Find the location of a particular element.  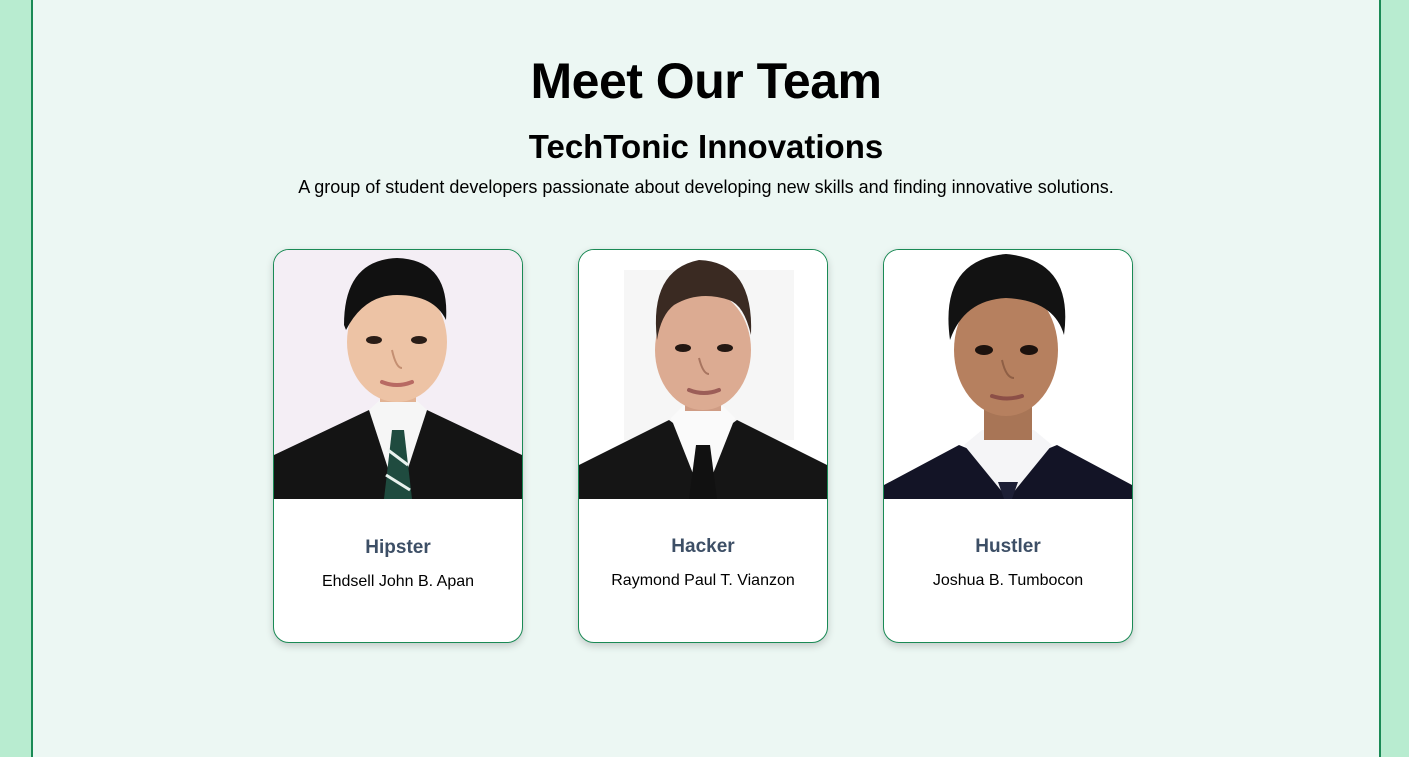

member-role: Hipster is located at coordinates (398, 547).